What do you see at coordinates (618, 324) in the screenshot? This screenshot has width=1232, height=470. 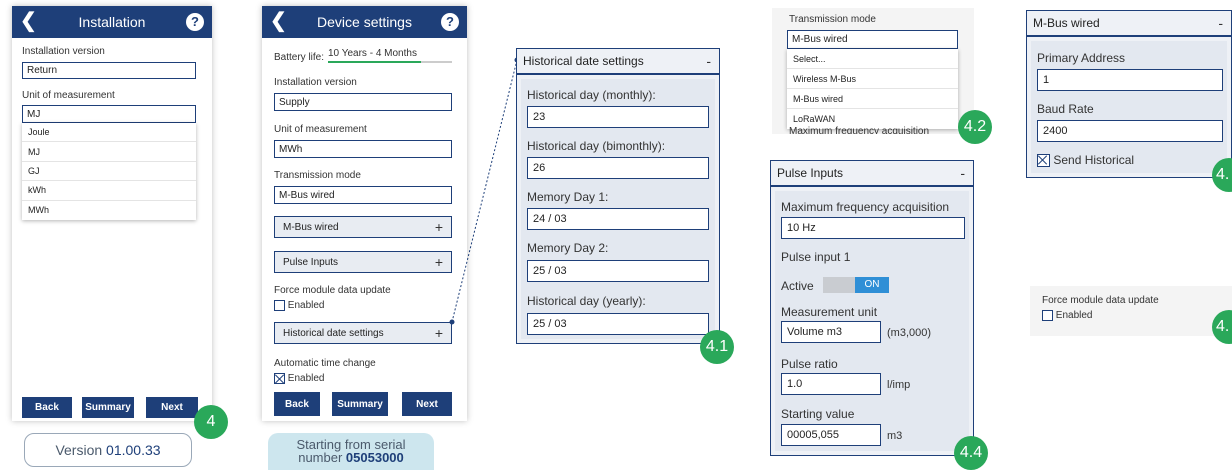 I see `historical-yearly-input: 25 / 03` at bounding box center [618, 324].